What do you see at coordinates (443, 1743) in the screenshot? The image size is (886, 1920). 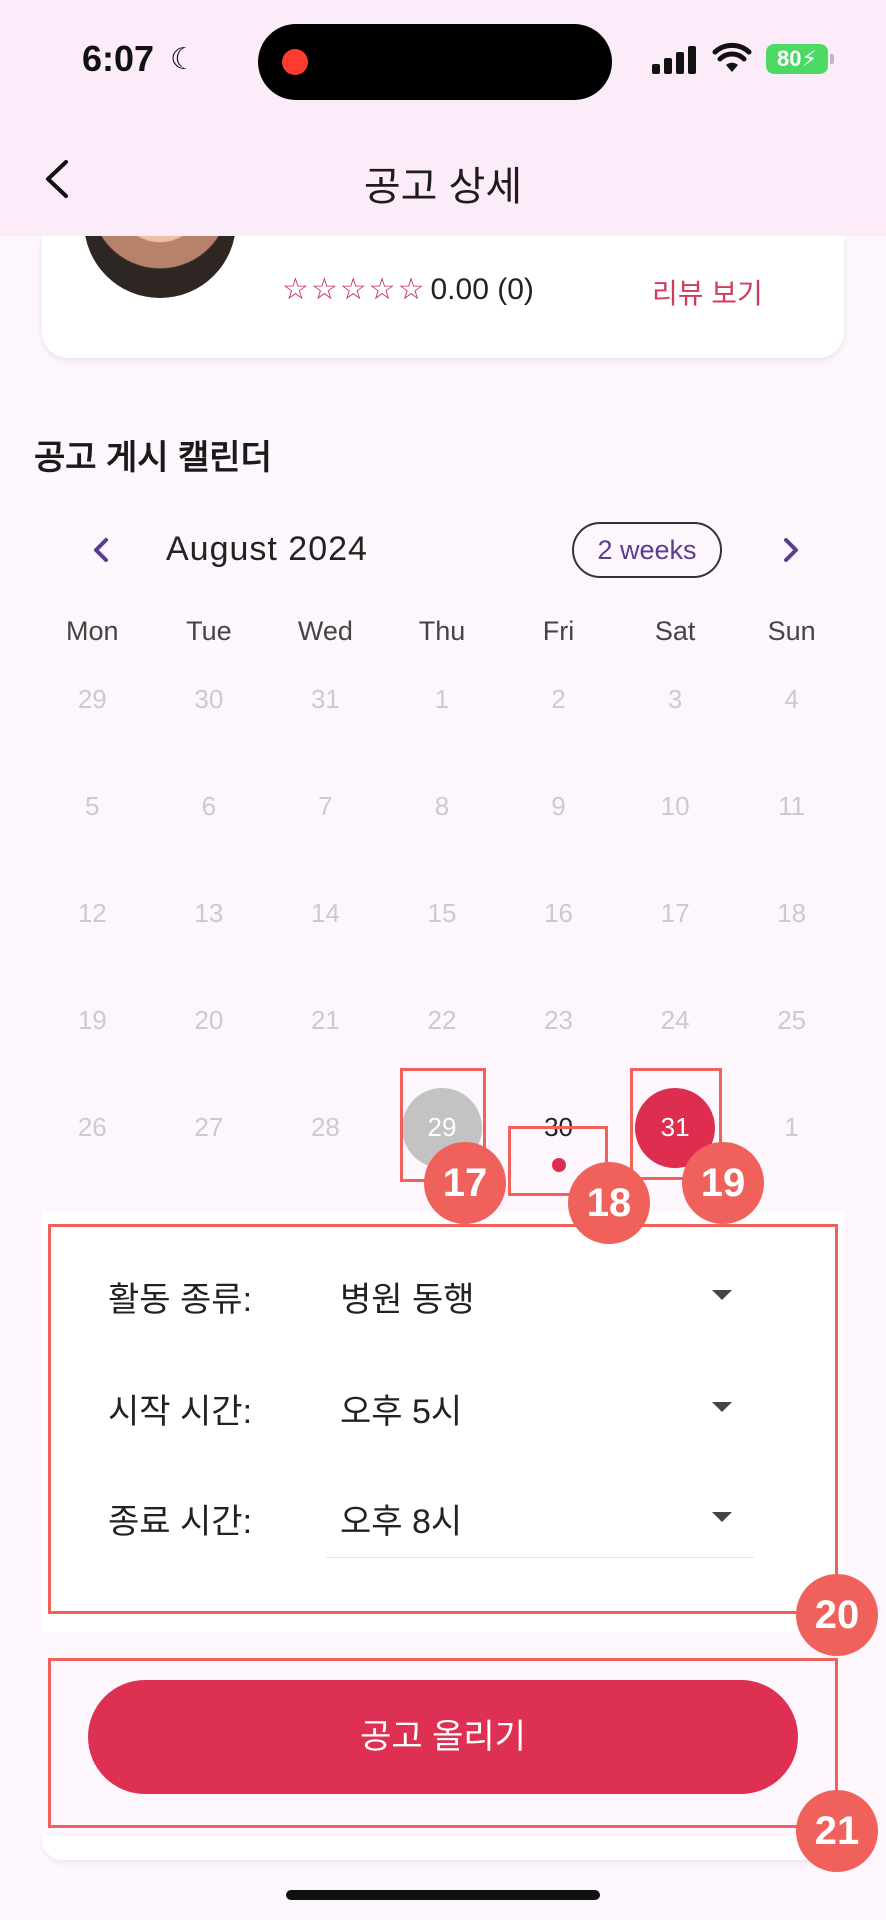 I see `annotation-box` at bounding box center [443, 1743].